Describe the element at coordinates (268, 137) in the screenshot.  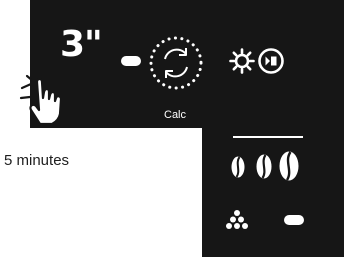
I see `divider` at that location.